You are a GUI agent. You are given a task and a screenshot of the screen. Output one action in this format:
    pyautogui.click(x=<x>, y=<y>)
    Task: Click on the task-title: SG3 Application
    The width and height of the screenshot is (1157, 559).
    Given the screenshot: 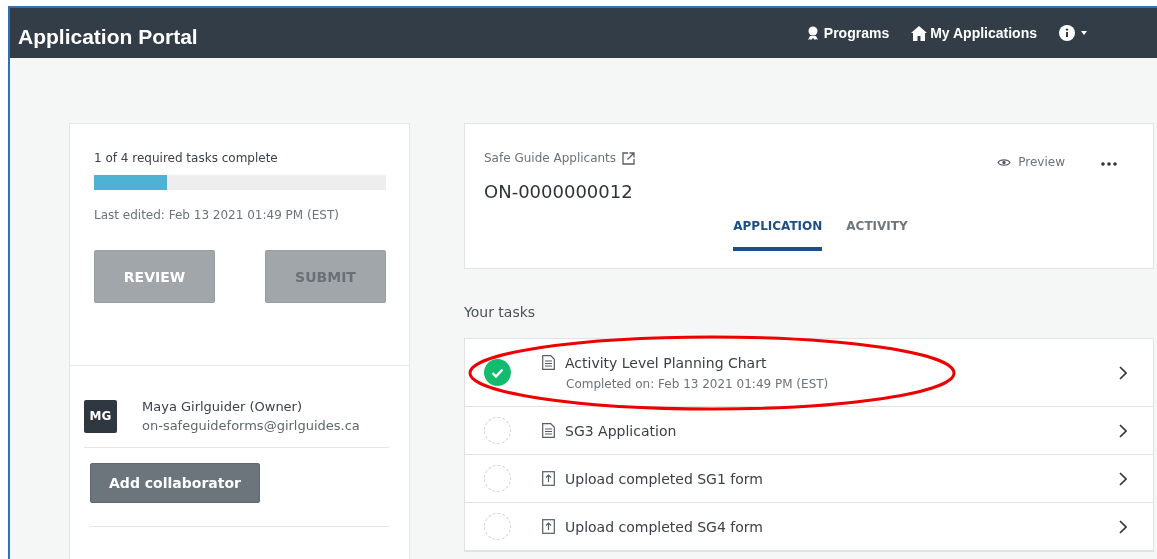 What is the action you would take?
    pyautogui.click(x=621, y=430)
    